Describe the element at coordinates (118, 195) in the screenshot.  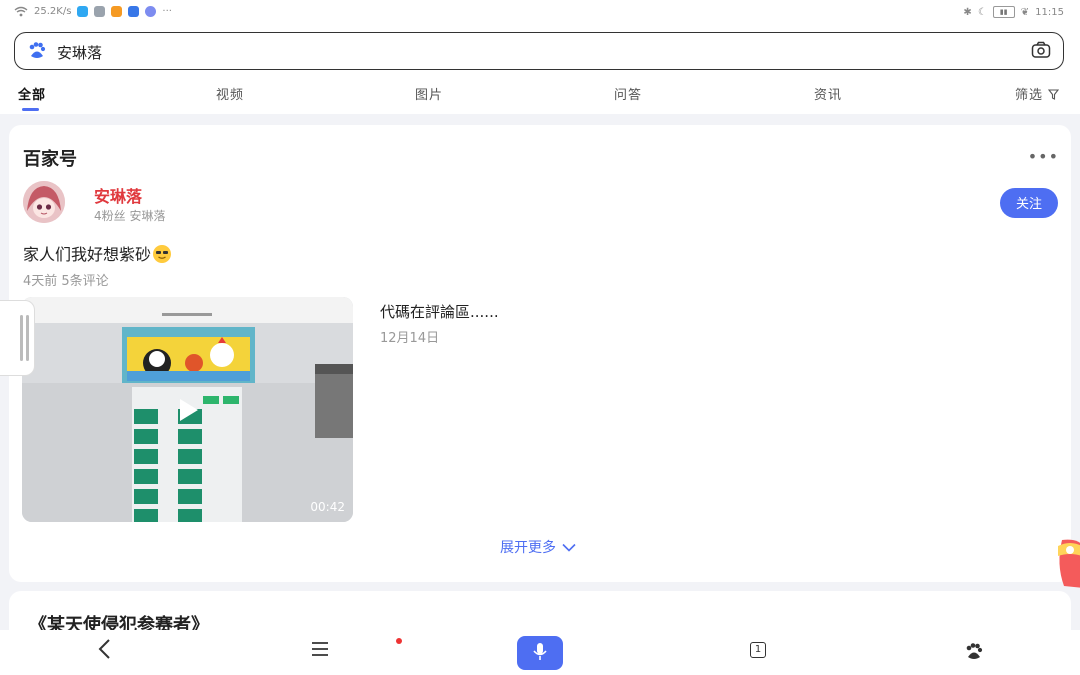
I see `author-name: 安琳落` at that location.